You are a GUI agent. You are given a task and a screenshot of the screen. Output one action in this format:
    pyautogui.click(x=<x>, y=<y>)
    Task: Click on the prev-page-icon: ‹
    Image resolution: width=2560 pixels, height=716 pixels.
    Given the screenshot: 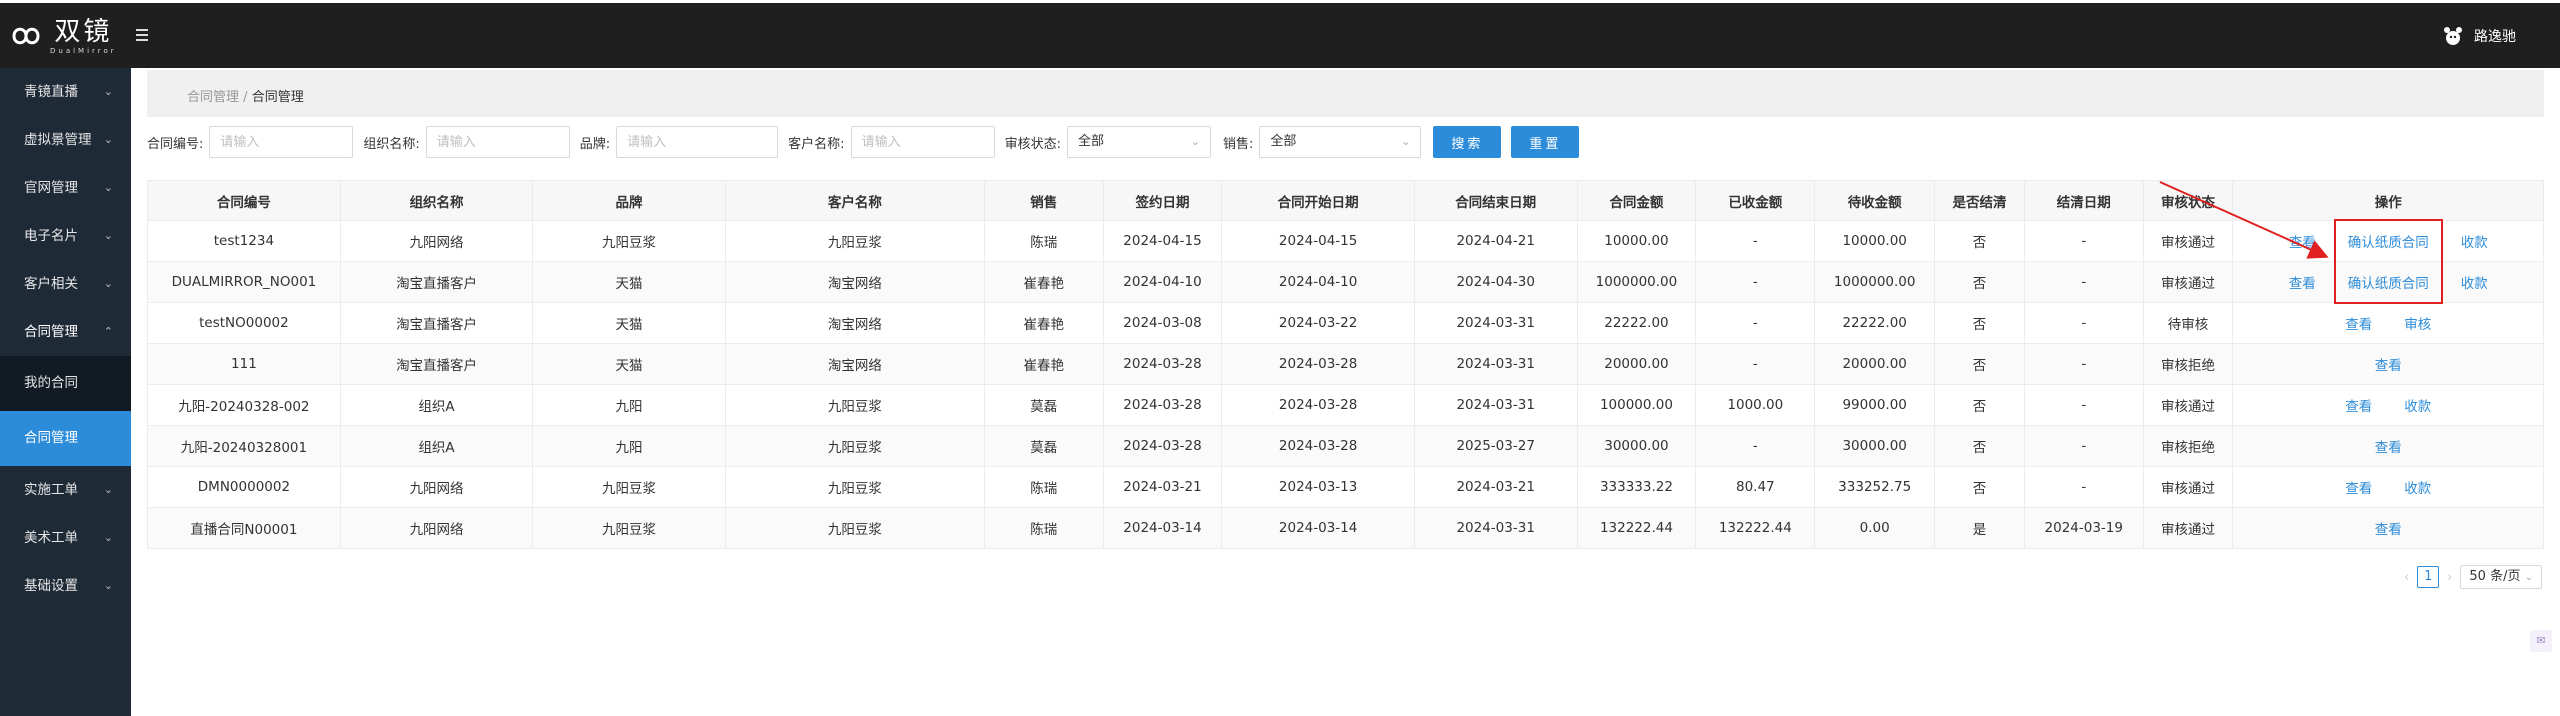 What is the action you would take?
    pyautogui.click(x=2406, y=577)
    